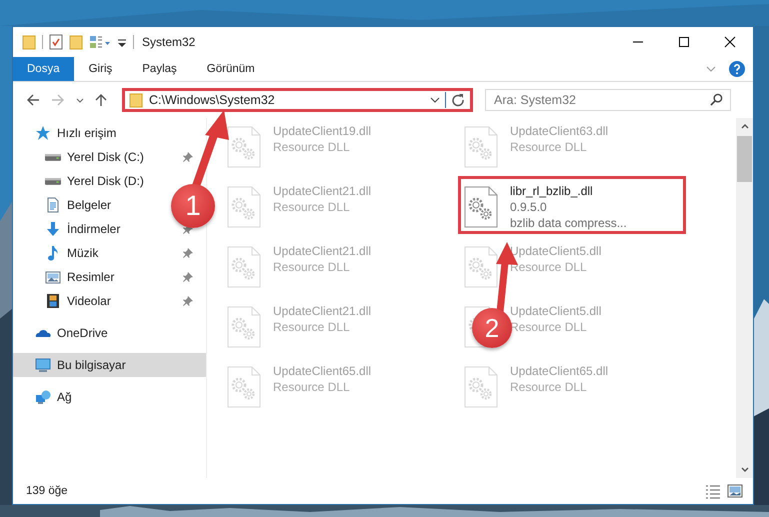 The height and width of the screenshot is (517, 769). Describe the element at coordinates (101, 100) in the screenshot. I see `up-icon` at that location.